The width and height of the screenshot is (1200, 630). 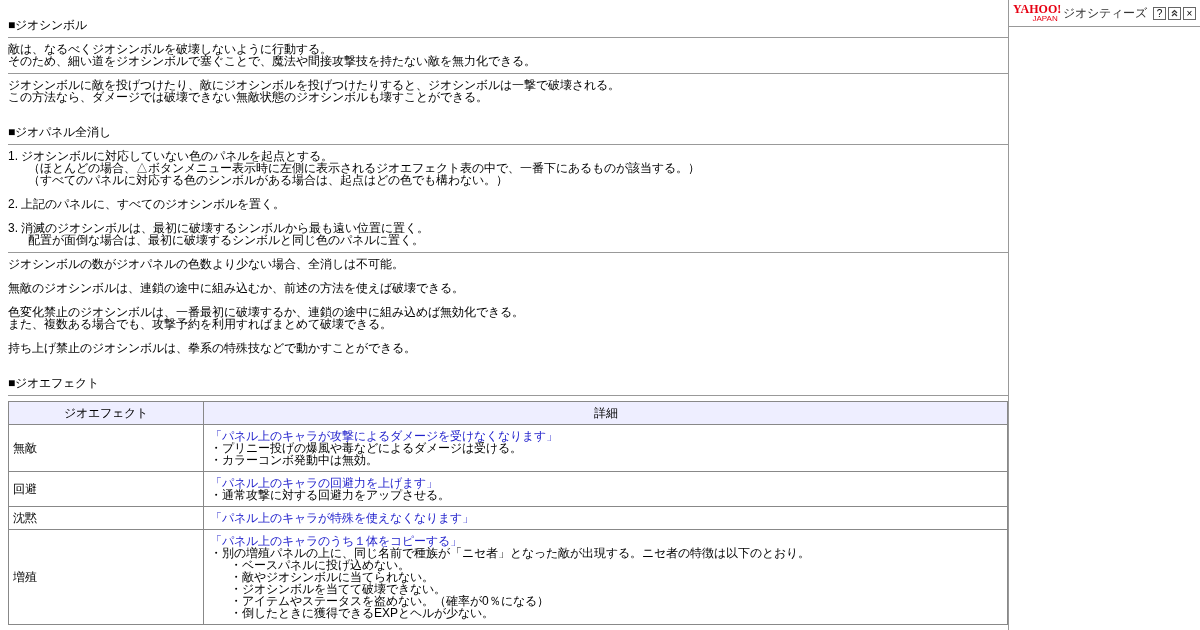 What do you see at coordinates (362, 613) in the screenshot?
I see `body-text: ・倒したときに獲得できるEXPとヘルが少ない。` at bounding box center [362, 613].